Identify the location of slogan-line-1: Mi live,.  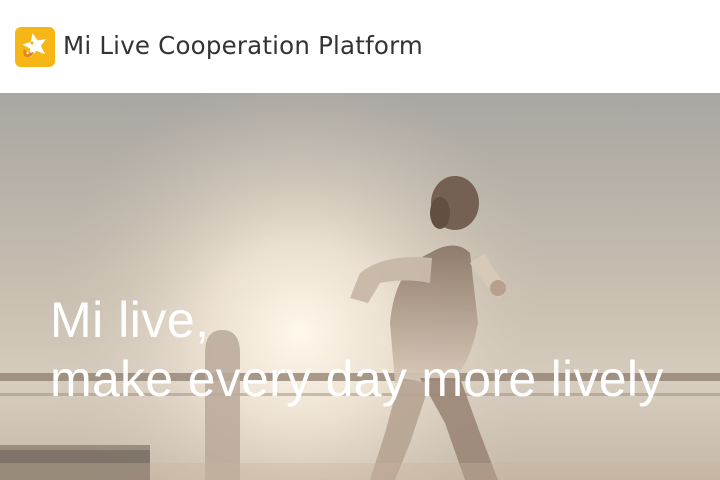
(130, 320).